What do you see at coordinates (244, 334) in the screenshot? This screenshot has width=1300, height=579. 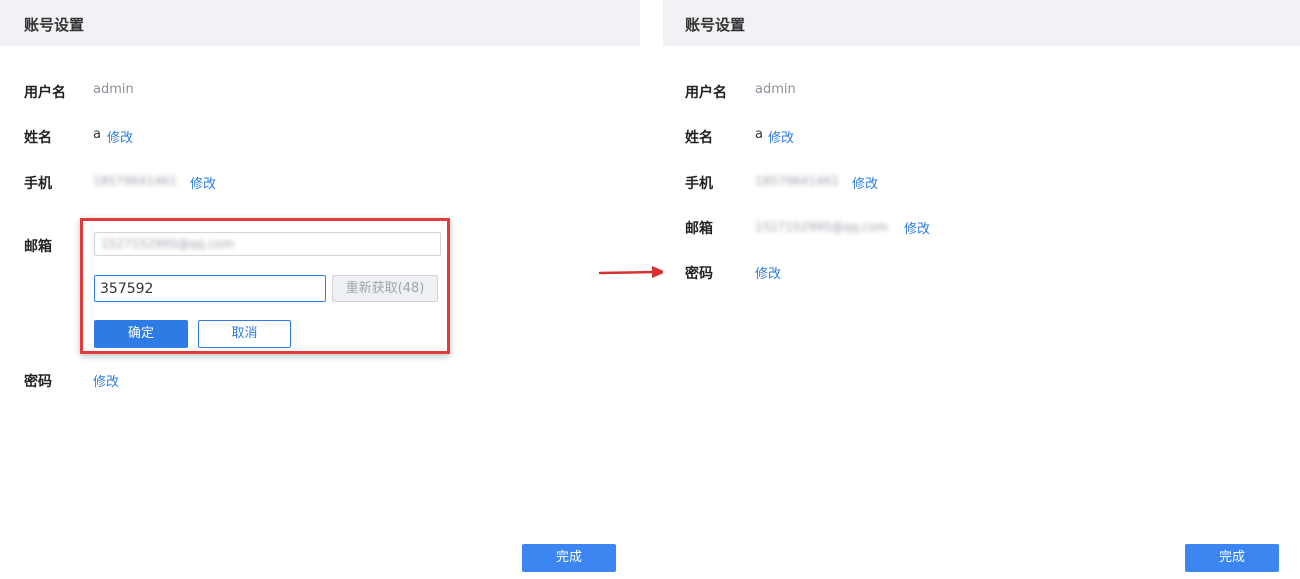 I see `cancel-button: 取消` at bounding box center [244, 334].